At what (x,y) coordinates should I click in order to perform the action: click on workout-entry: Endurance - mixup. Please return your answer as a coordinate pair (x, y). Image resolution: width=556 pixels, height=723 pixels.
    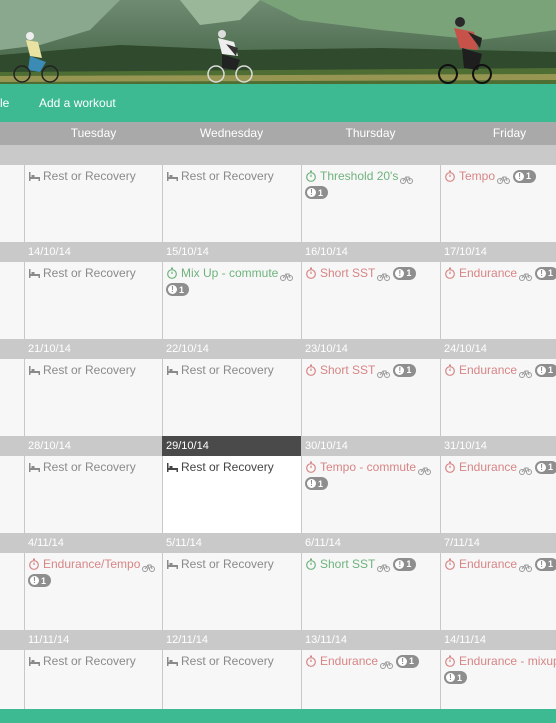
    Looking at the image, I should click on (500, 661).